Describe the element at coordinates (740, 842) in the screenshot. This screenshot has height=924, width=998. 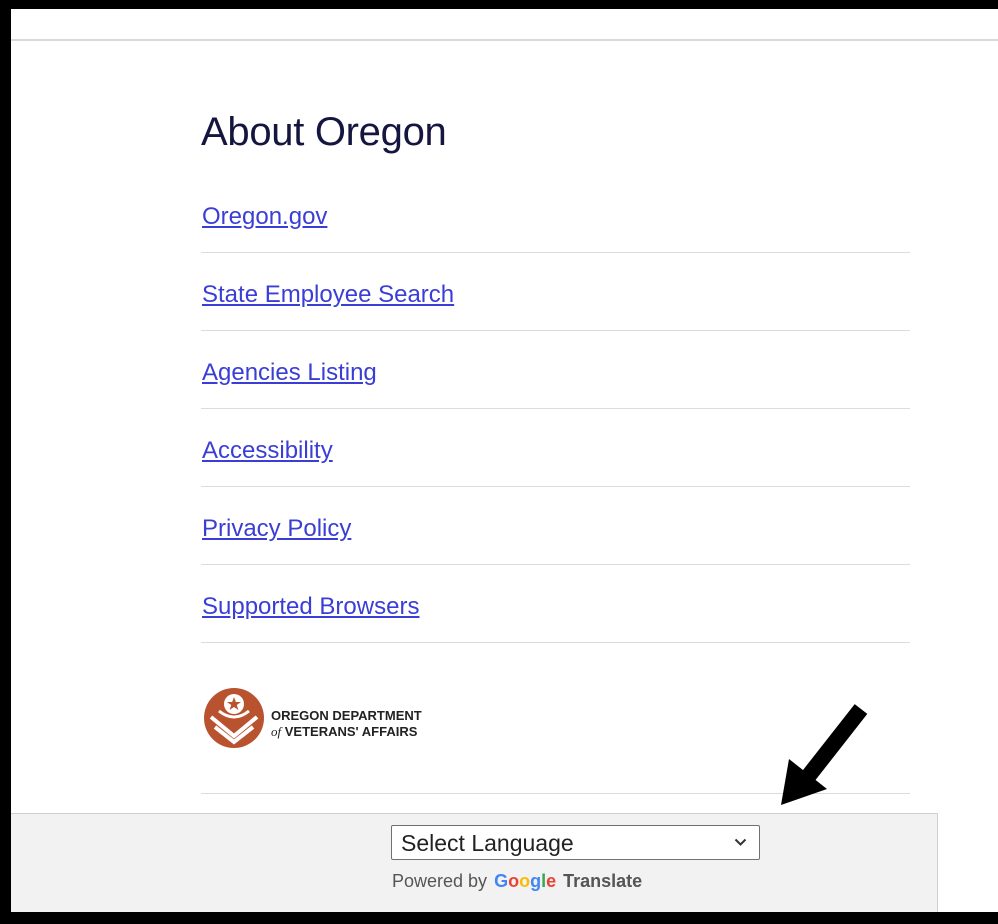
I see `chevron-down-icon` at that location.